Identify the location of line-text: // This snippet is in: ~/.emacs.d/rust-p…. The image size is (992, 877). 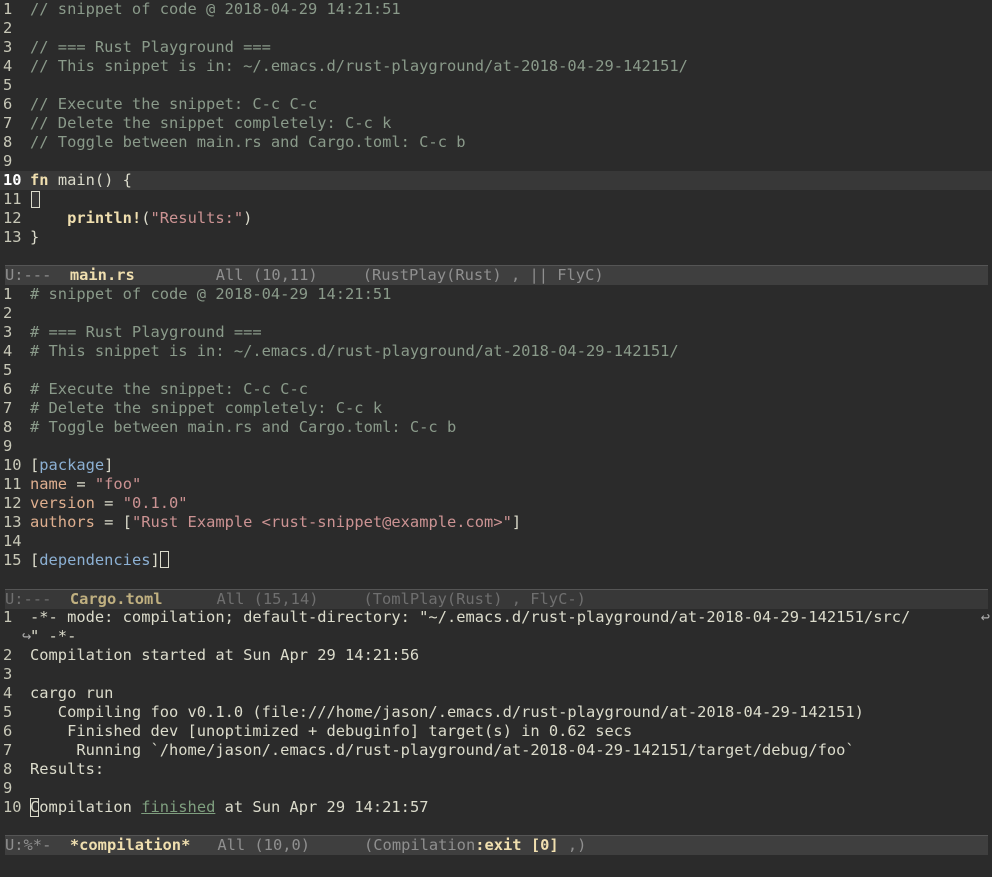
(359, 66).